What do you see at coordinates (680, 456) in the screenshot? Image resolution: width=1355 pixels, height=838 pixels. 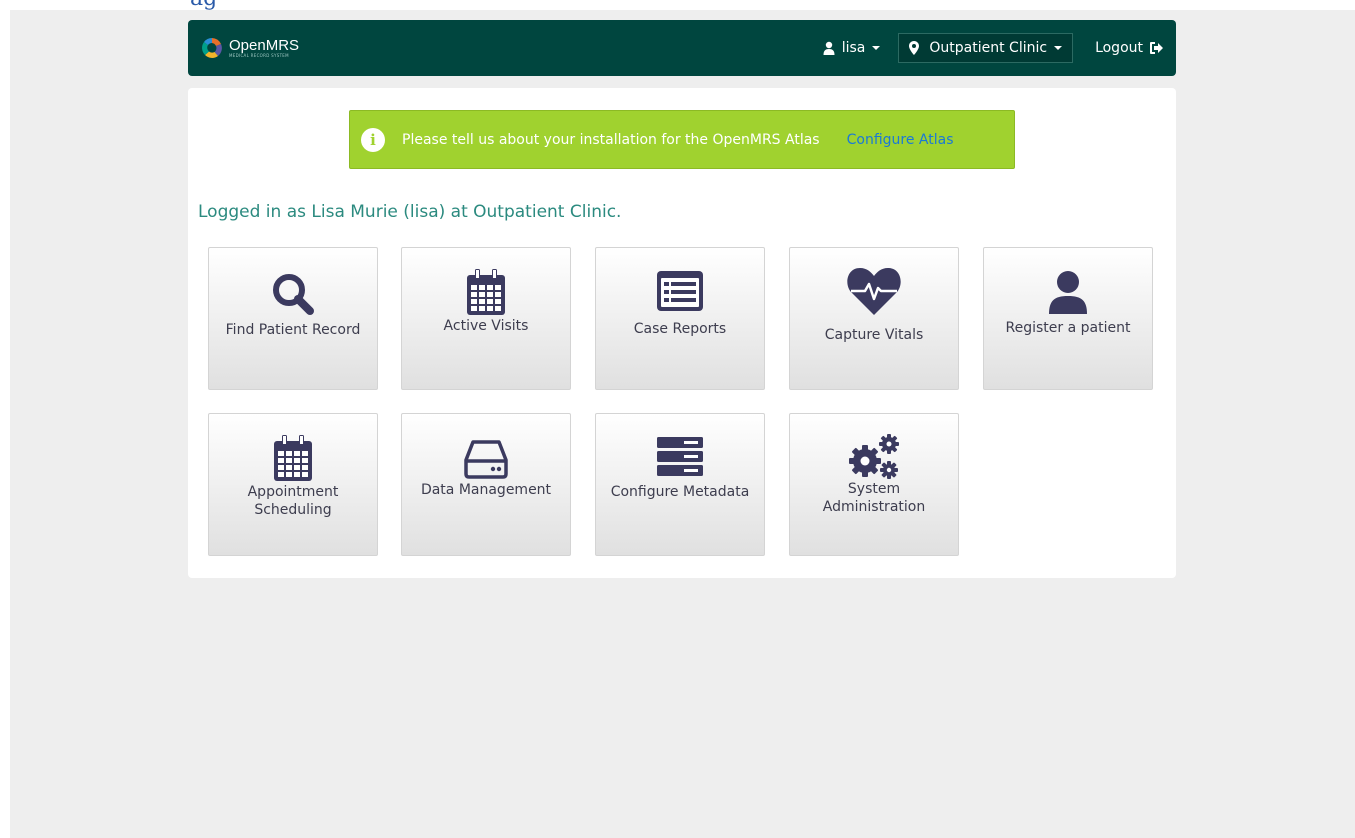 I see `server-icon` at bounding box center [680, 456].